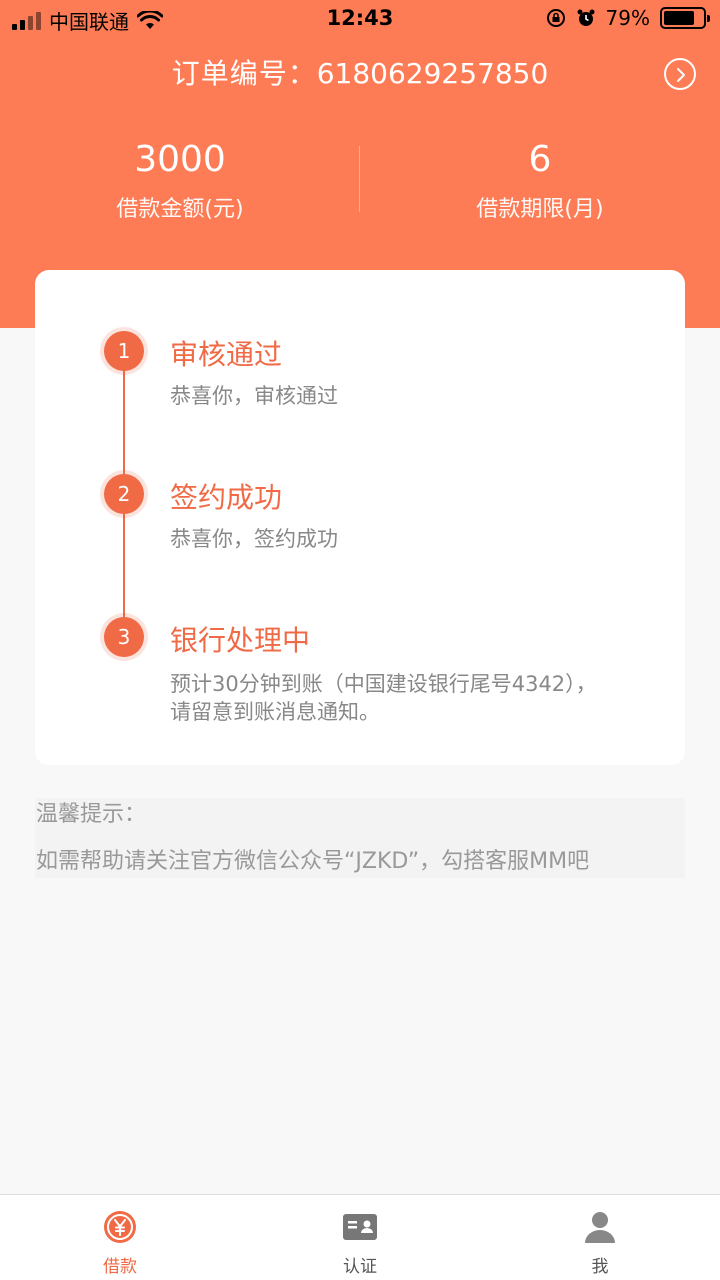 The height and width of the screenshot is (1280, 720). I want to click on loan-term-stat: 6 借款期限(月), so click(540, 182).